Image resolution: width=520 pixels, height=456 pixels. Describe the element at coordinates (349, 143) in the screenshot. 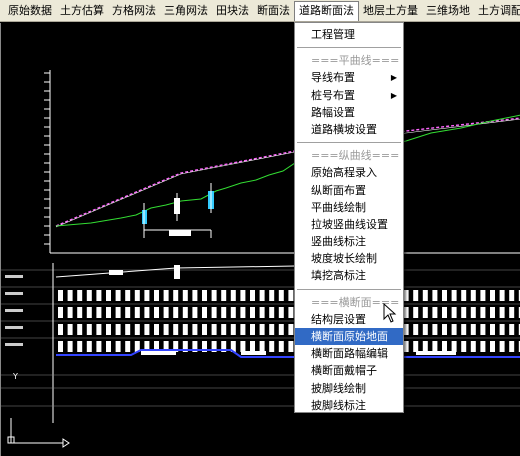

I see `menu-separator` at that location.